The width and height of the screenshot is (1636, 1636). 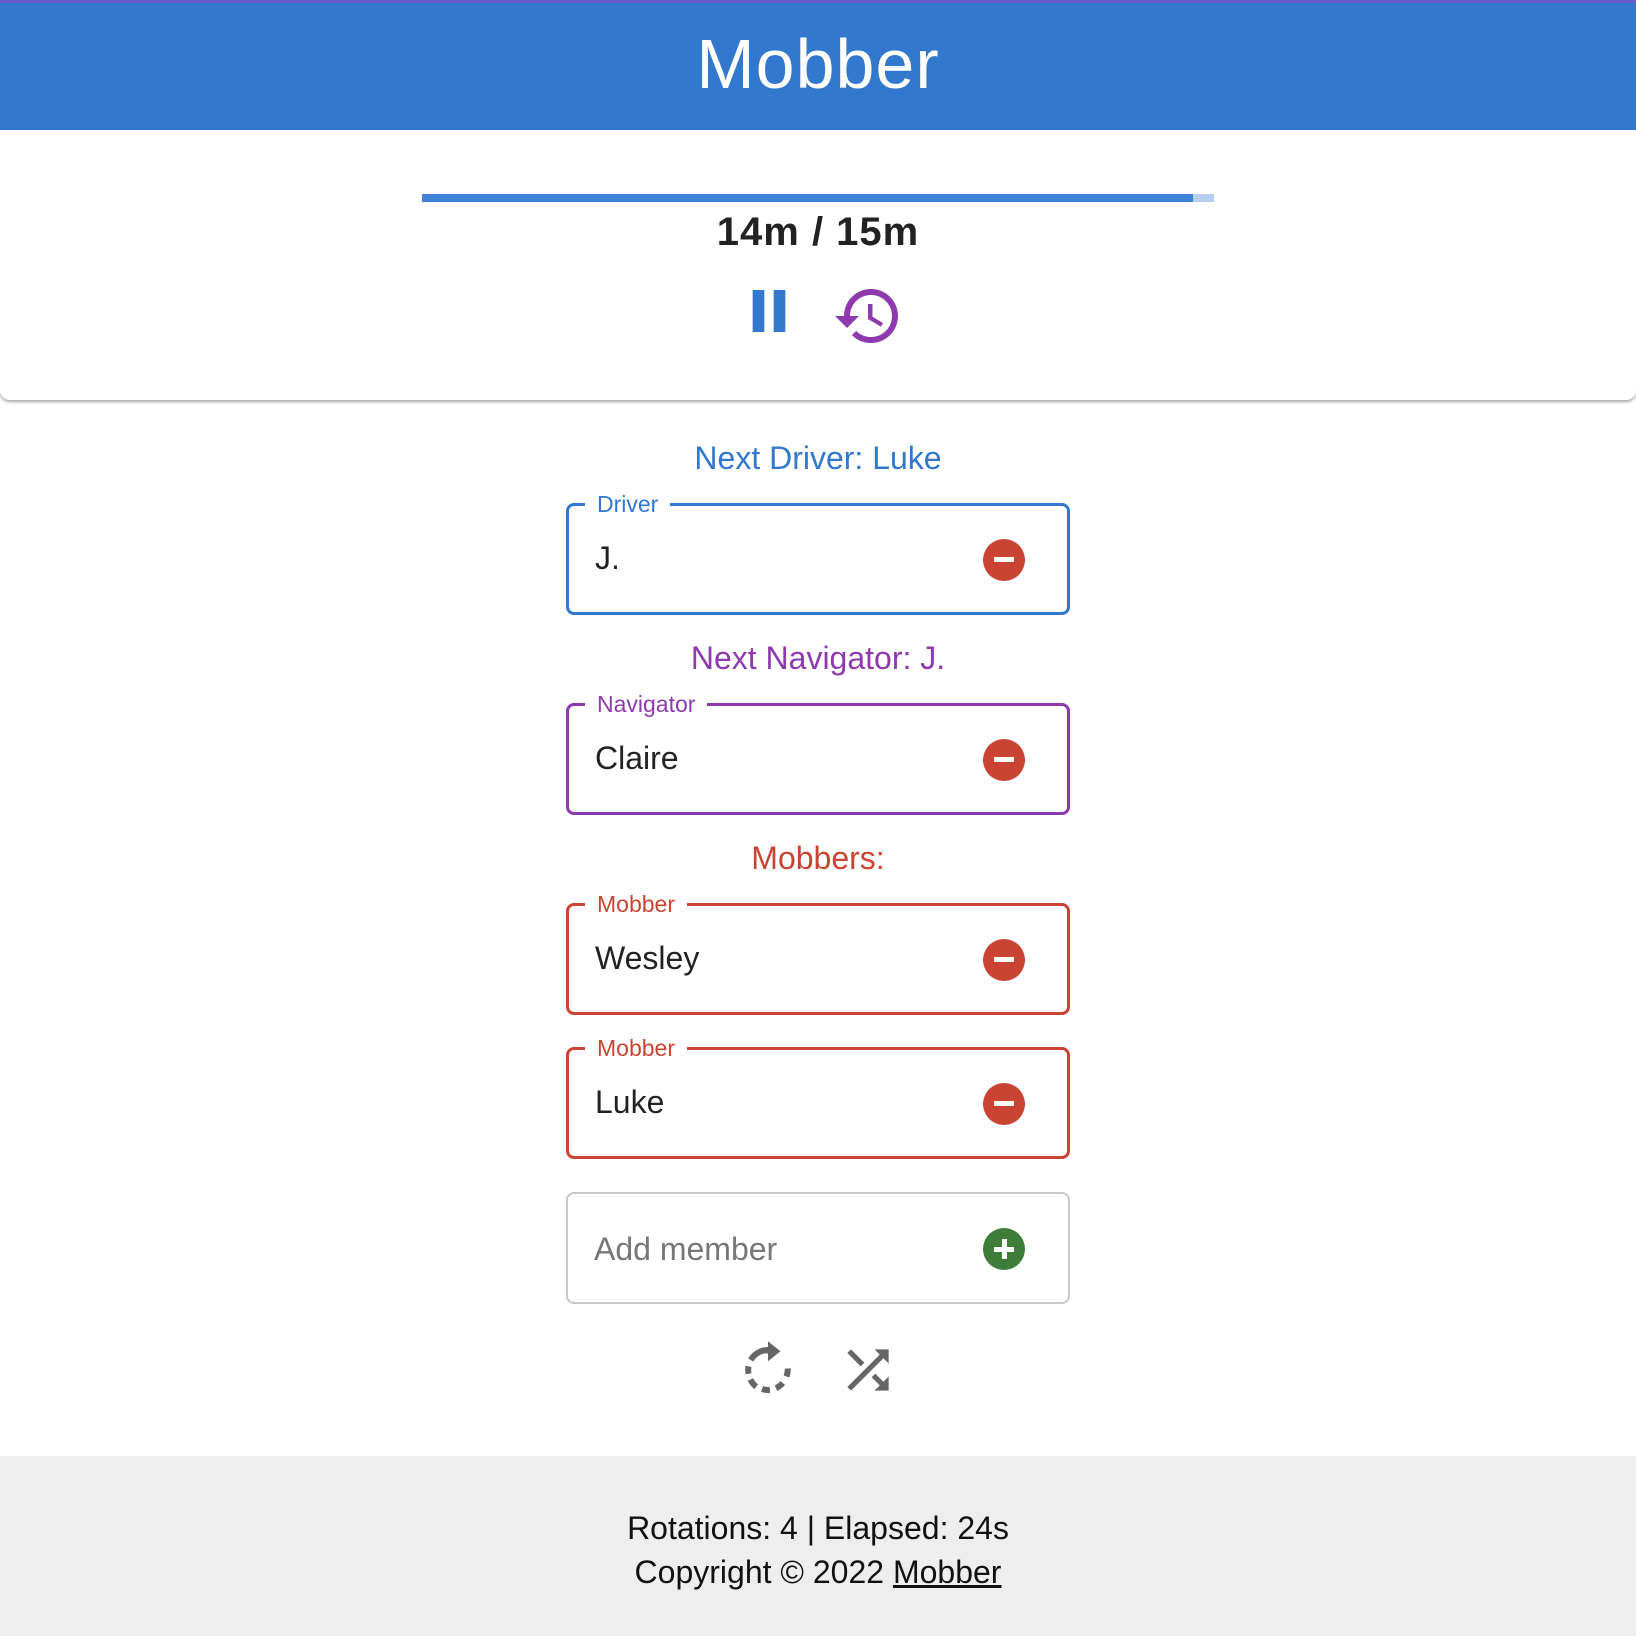 What do you see at coordinates (607, 558) in the screenshot?
I see `driver-name: J.` at bounding box center [607, 558].